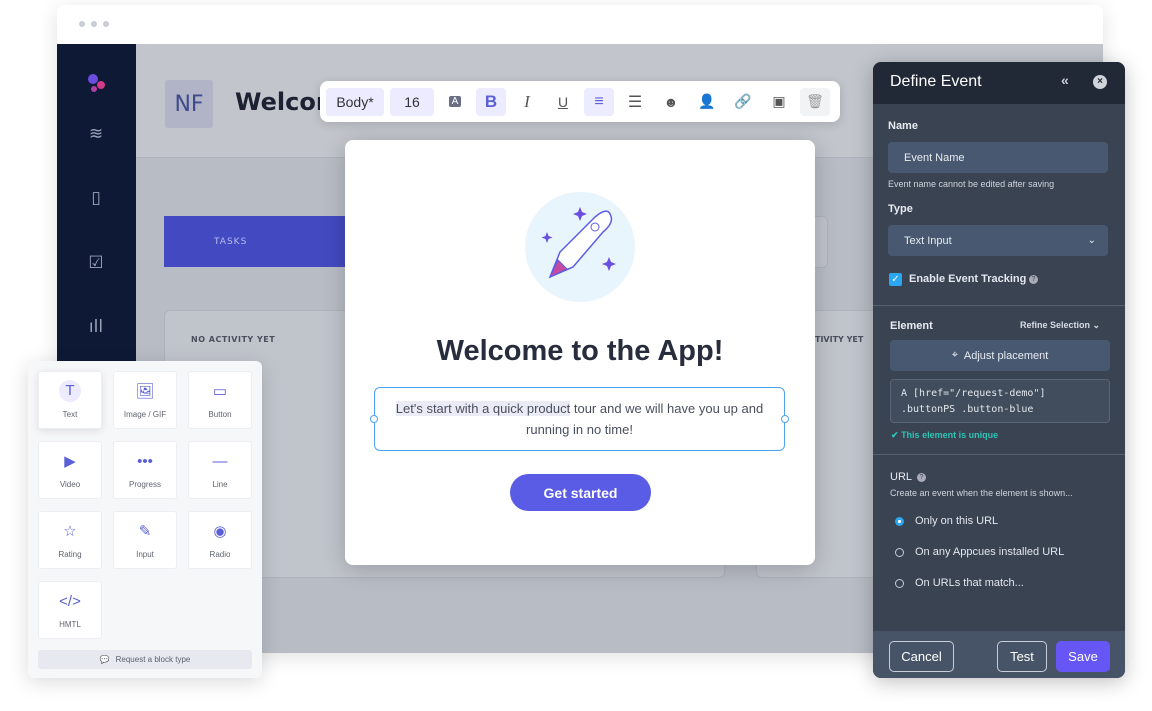 Image resolution: width=1152 pixels, height=711 pixels. I want to click on block-line: — Line, so click(220, 470).